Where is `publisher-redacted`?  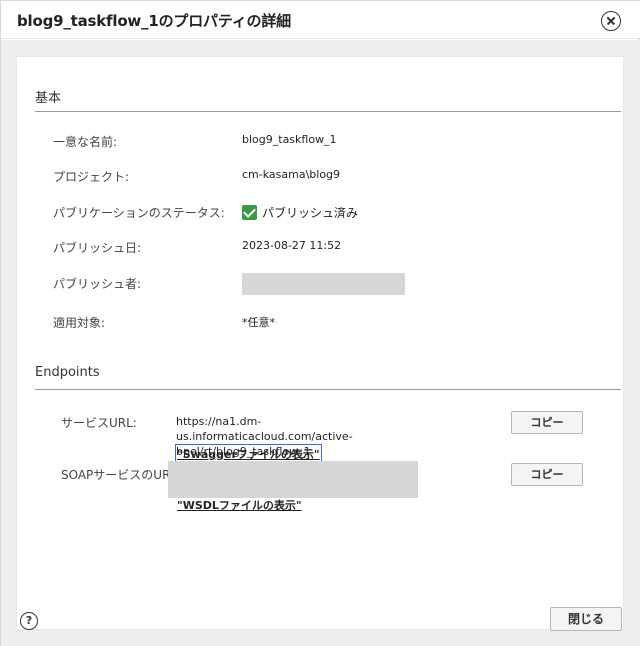 publisher-redacted is located at coordinates (323, 284).